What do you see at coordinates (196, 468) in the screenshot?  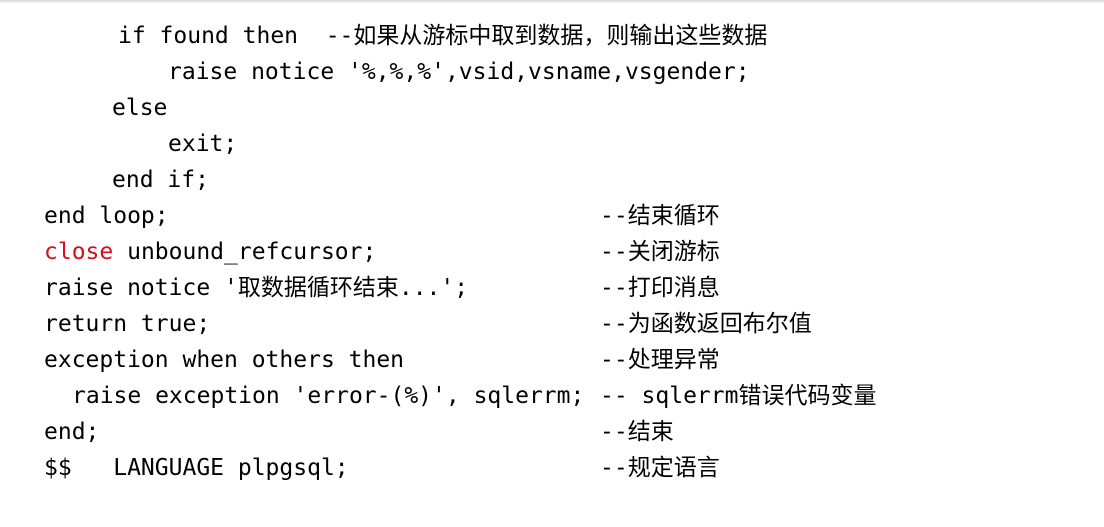 I see `code-line-language: $$ LANGUAGE plpgsql;` at bounding box center [196, 468].